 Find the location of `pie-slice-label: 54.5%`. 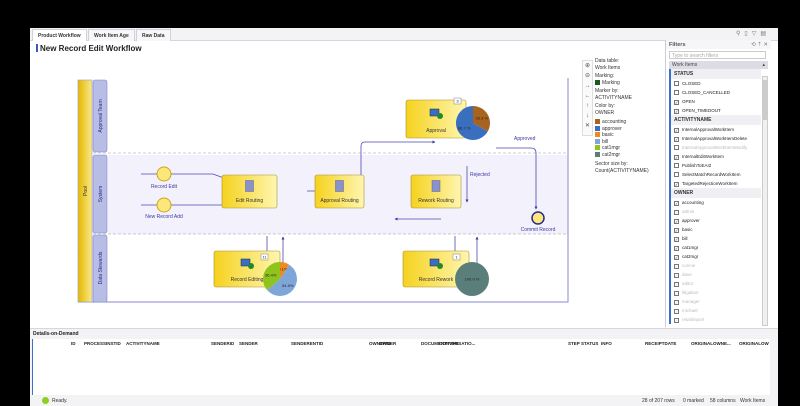

pie-slice-label: 54.5% is located at coordinates (288, 285).